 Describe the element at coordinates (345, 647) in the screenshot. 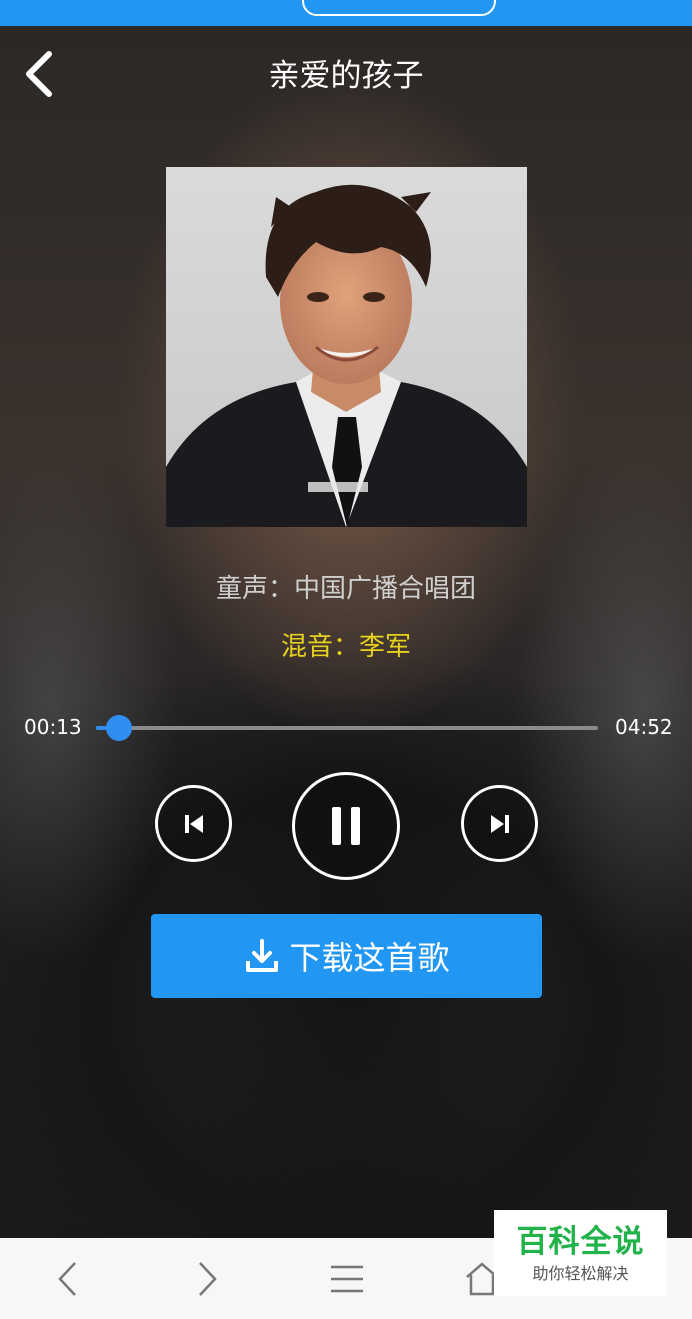

I see `mix-credit: 混音：李军` at that location.